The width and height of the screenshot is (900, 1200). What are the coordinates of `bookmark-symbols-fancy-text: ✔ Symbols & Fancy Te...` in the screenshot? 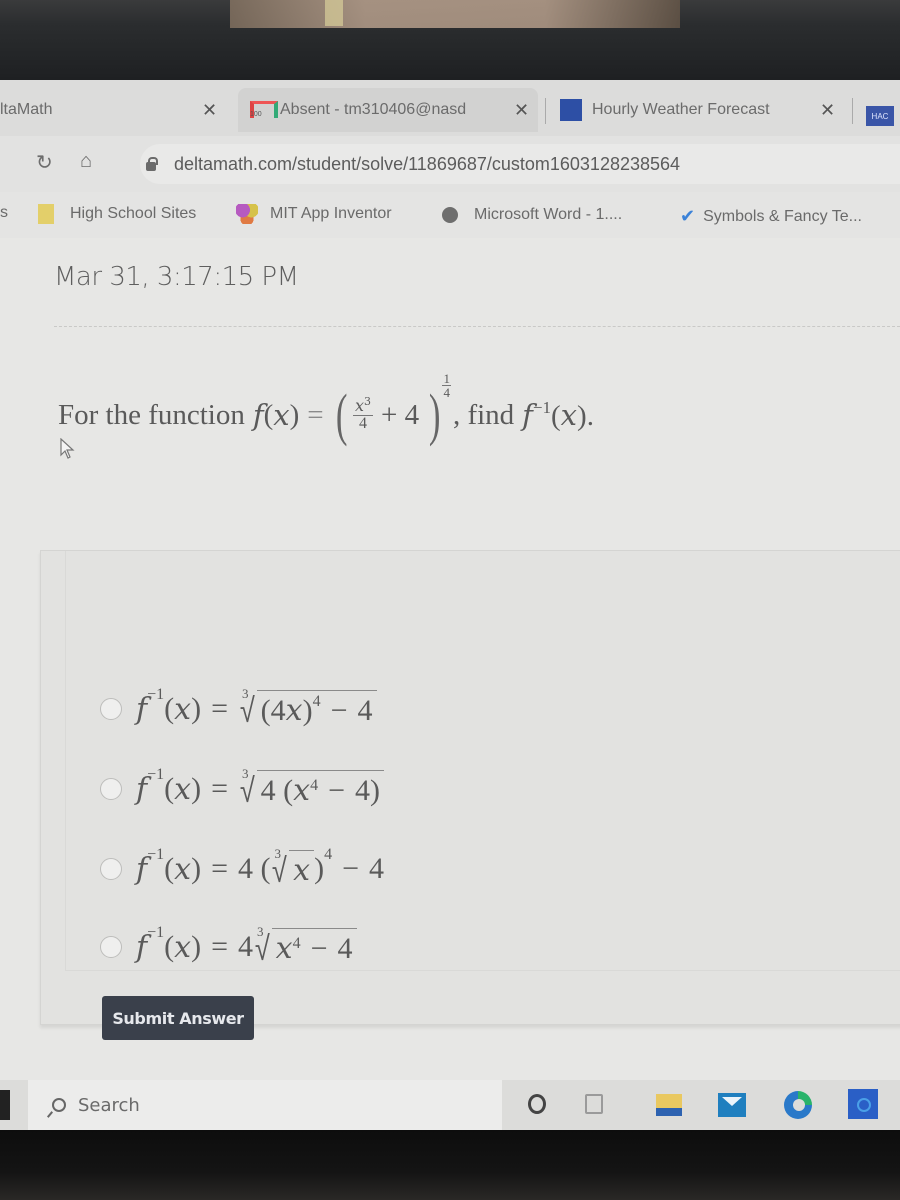 It's located at (771, 216).